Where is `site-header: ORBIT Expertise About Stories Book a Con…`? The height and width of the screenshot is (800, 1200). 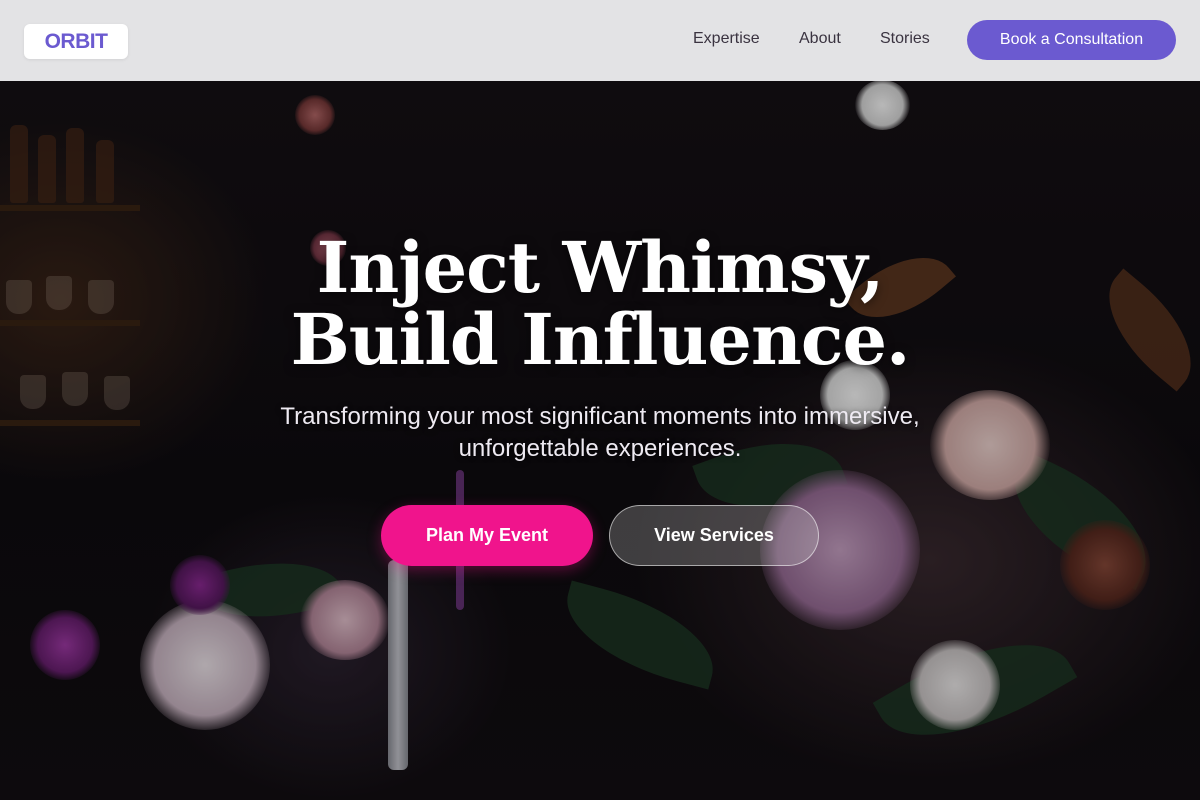
site-header: ORBIT Expertise About Stories Book a Con… is located at coordinates (600, 40).